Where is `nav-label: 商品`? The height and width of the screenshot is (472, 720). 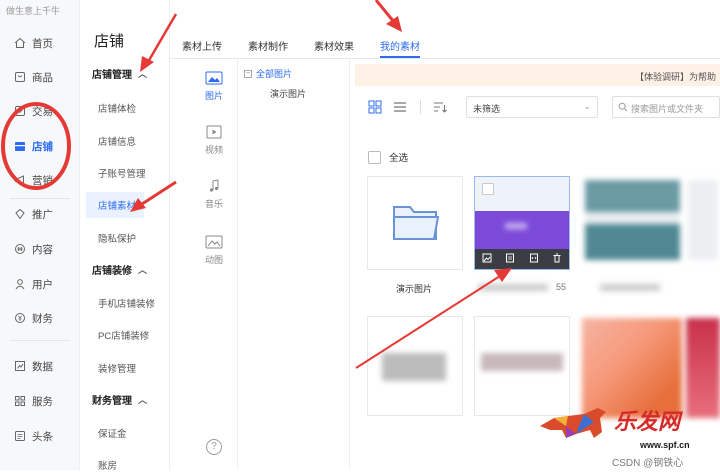 nav-label: 商品 is located at coordinates (42, 77).